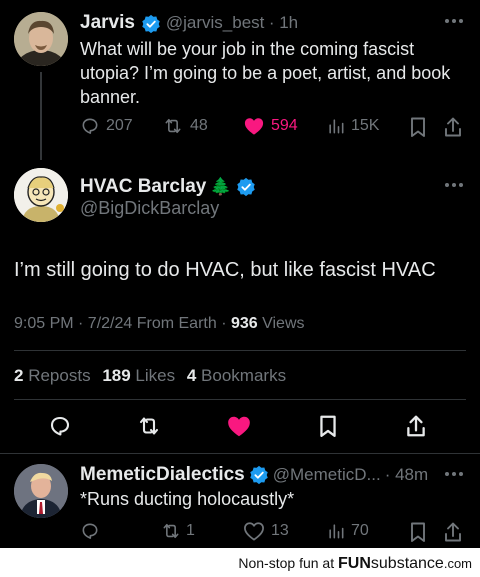 The height and width of the screenshot is (577, 480). I want to click on reposts-count: 2, so click(19, 375).